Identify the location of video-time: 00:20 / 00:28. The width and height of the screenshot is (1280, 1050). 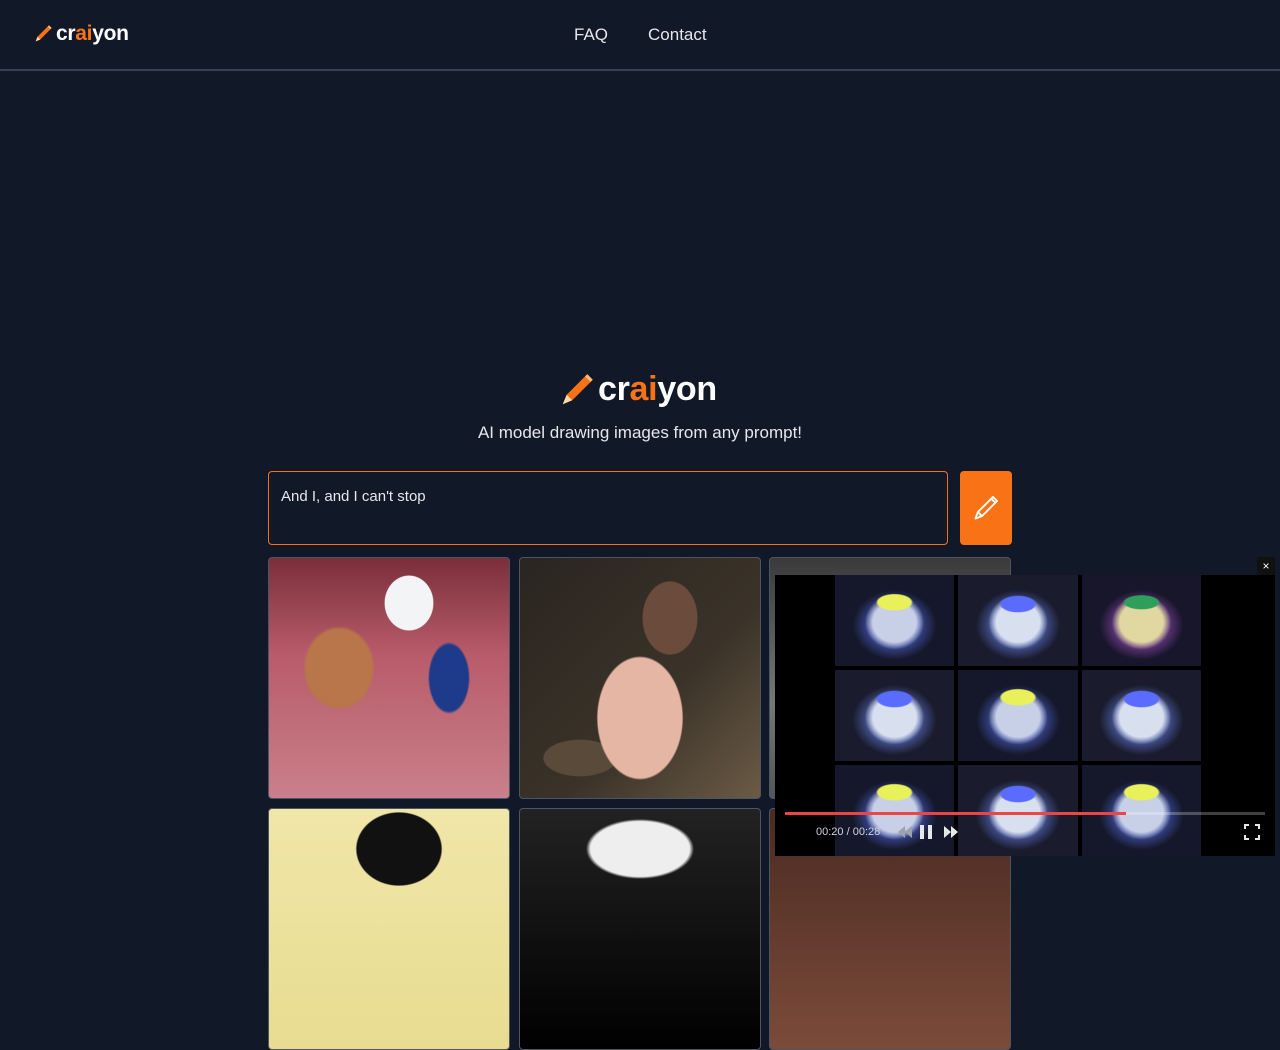
(848, 832).